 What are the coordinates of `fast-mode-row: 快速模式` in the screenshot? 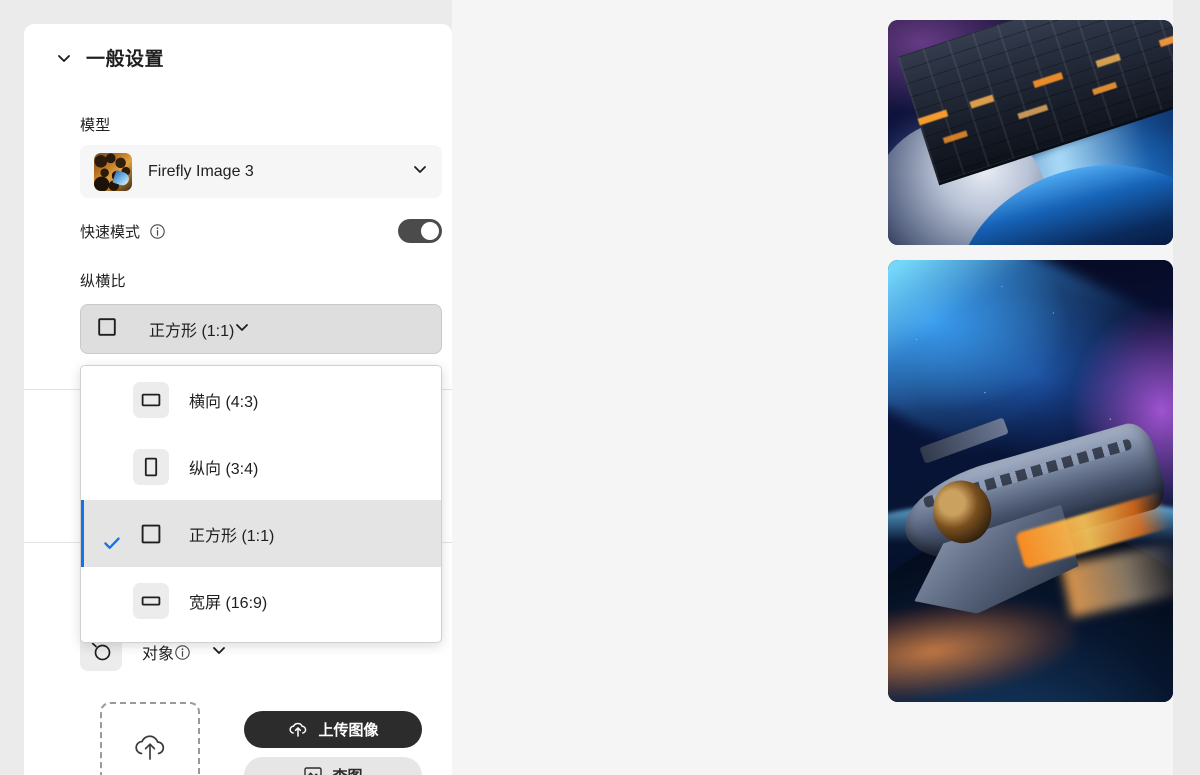 It's located at (261, 231).